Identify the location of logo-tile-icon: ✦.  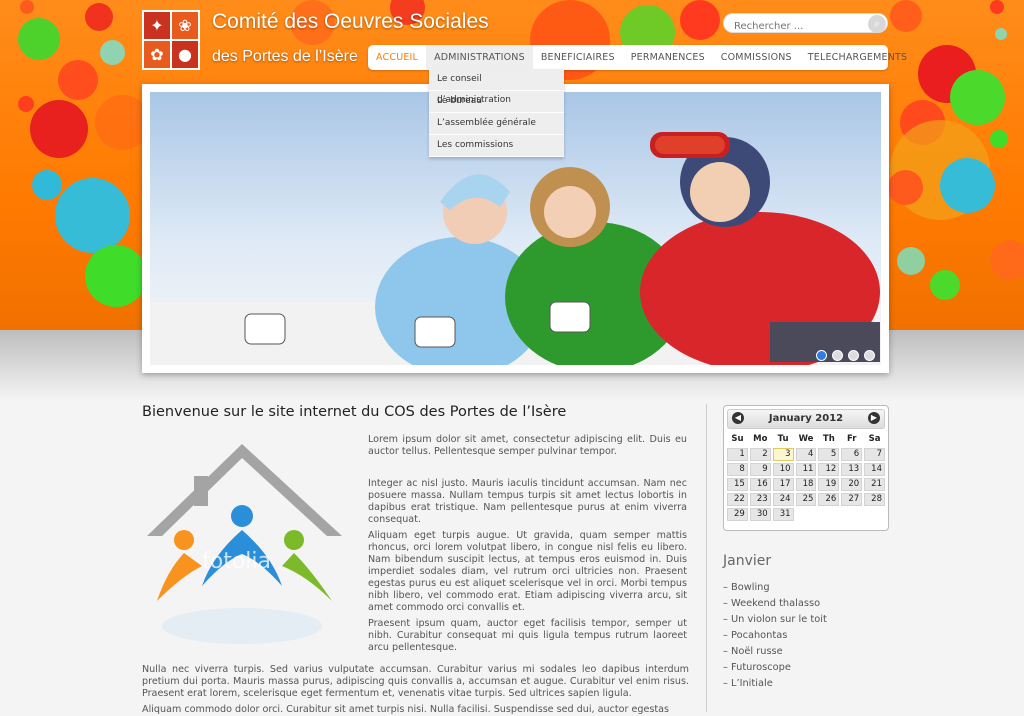
(157, 25).